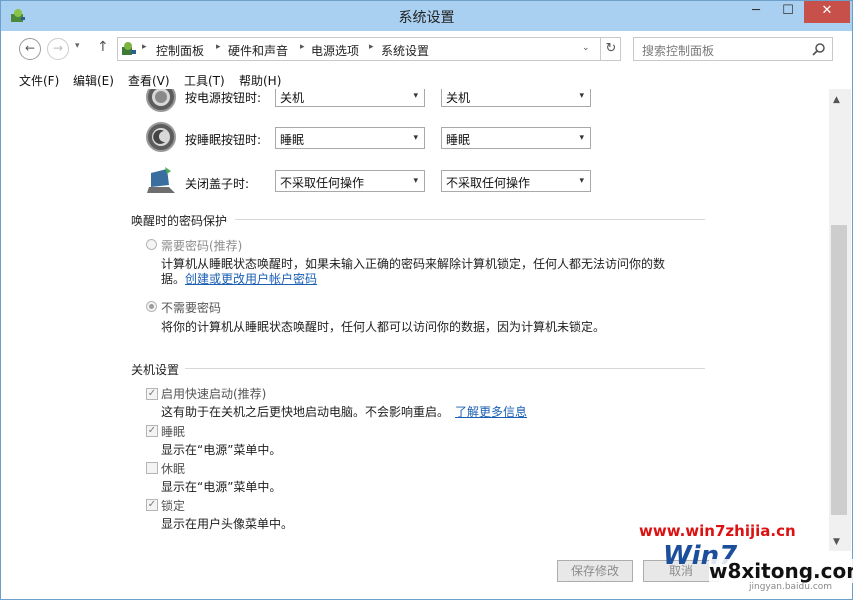 The height and width of the screenshot is (600, 853). I want to click on power-button-plugged-select: 关机 ▾, so click(516, 98).